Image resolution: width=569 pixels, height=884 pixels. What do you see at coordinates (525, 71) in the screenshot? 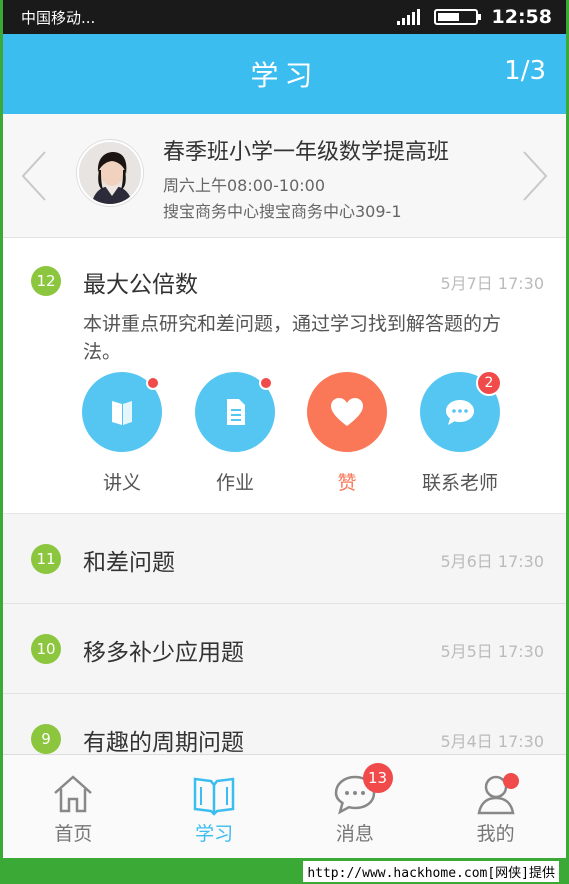
I see `page-indicator: 1/3` at bounding box center [525, 71].